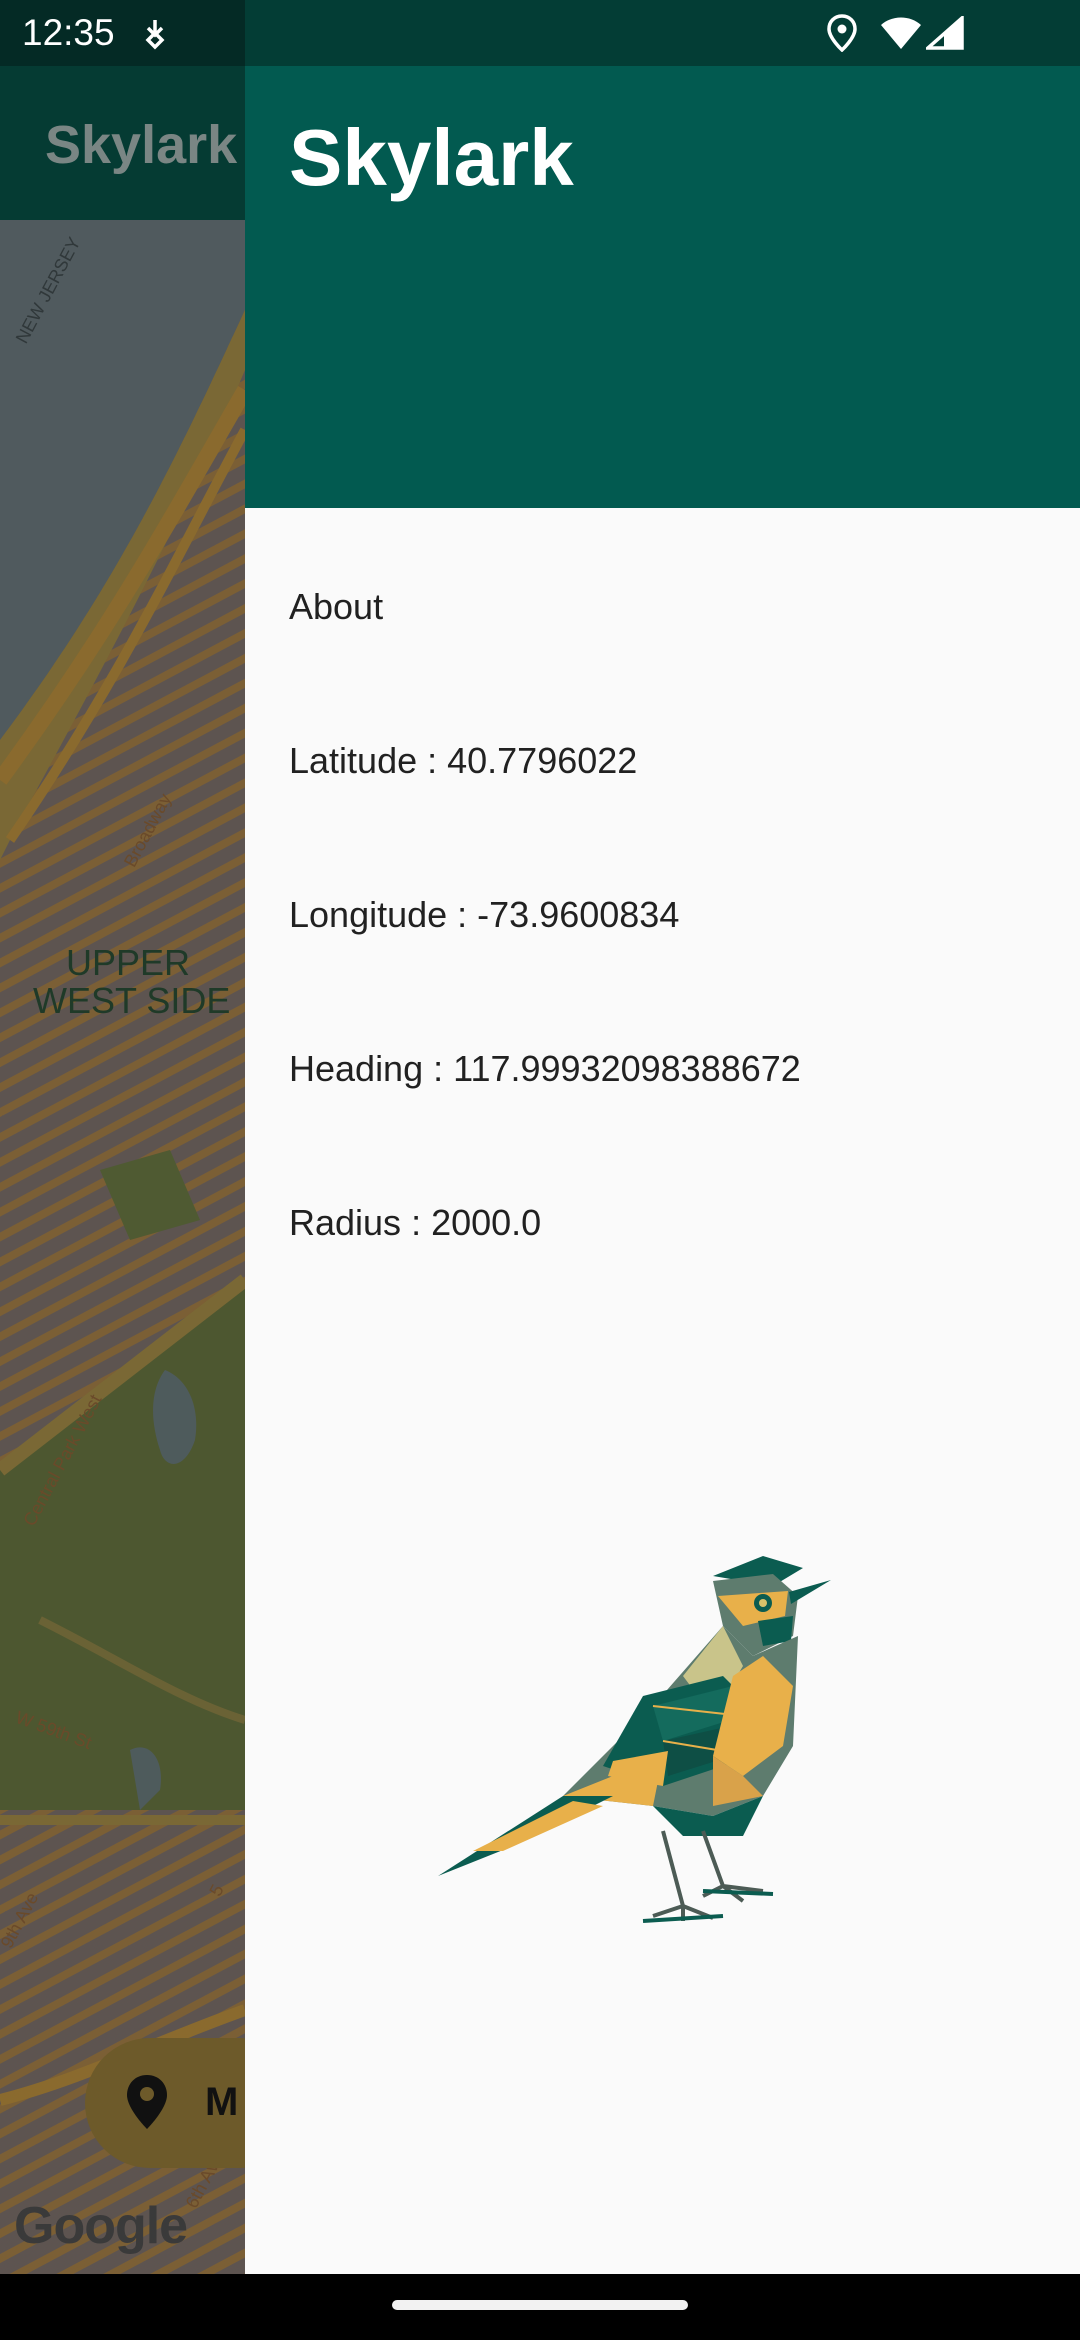 The width and height of the screenshot is (1080, 2340). I want to click on download-icon, so click(155, 35).